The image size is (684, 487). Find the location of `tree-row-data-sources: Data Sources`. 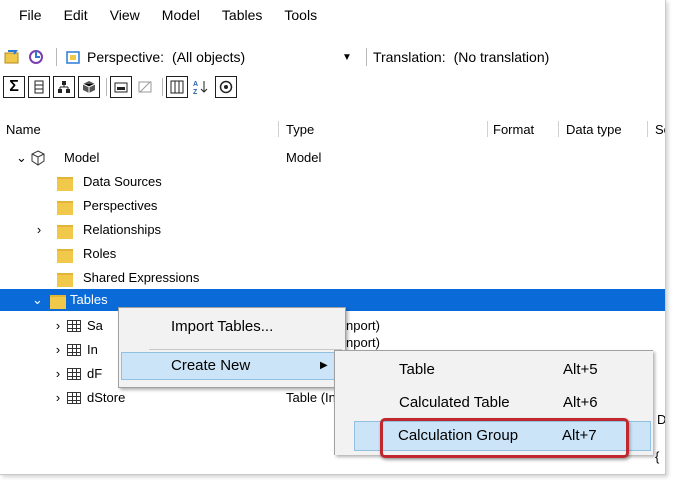

tree-row-data-sources: Data Sources is located at coordinates (332, 182).